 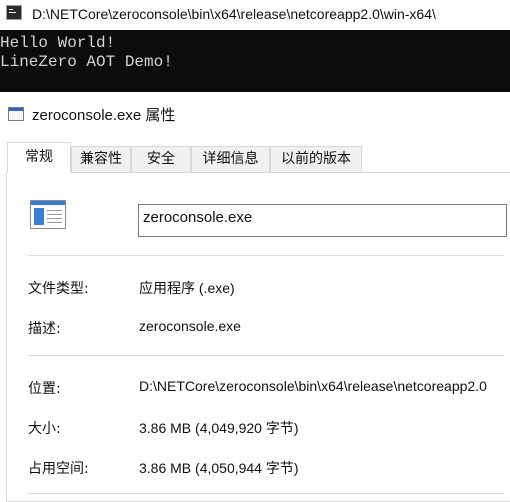 What do you see at coordinates (255, 61) in the screenshot?
I see `console-output: Hello World! LineZero AOT Demo!` at bounding box center [255, 61].